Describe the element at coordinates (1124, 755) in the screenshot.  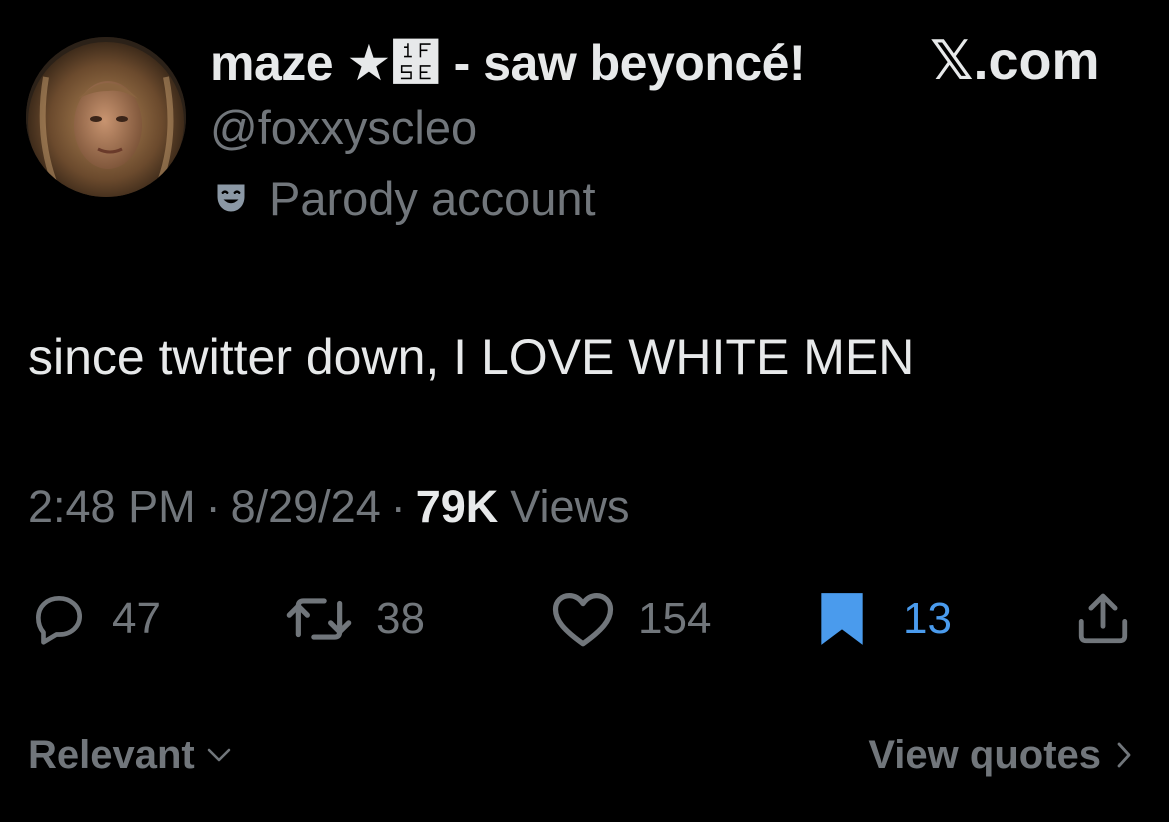
I see `chevron-right-icon` at that location.